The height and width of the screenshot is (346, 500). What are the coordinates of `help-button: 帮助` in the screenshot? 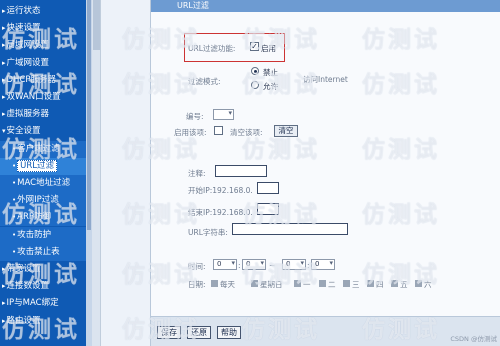 It's located at (229, 332).